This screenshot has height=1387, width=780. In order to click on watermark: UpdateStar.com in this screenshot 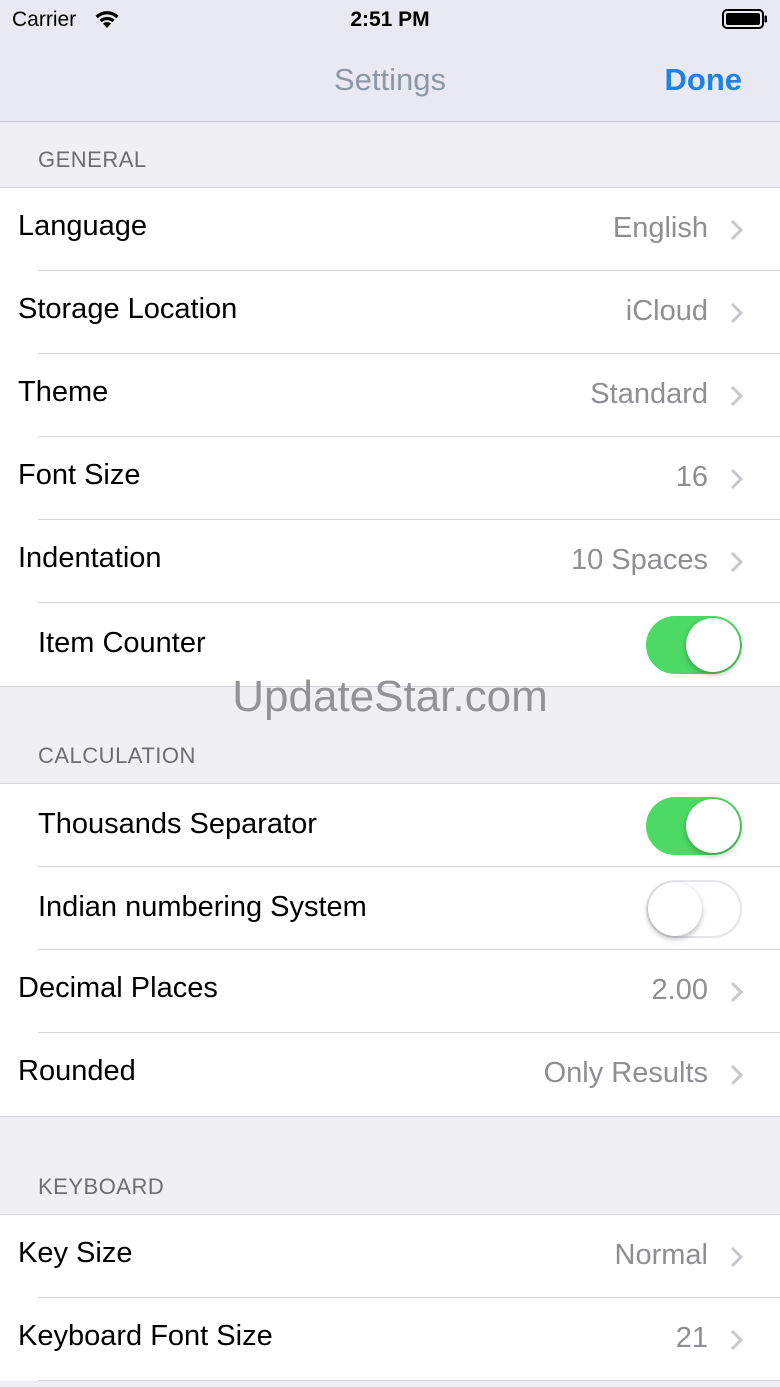, I will do `click(390, 696)`.